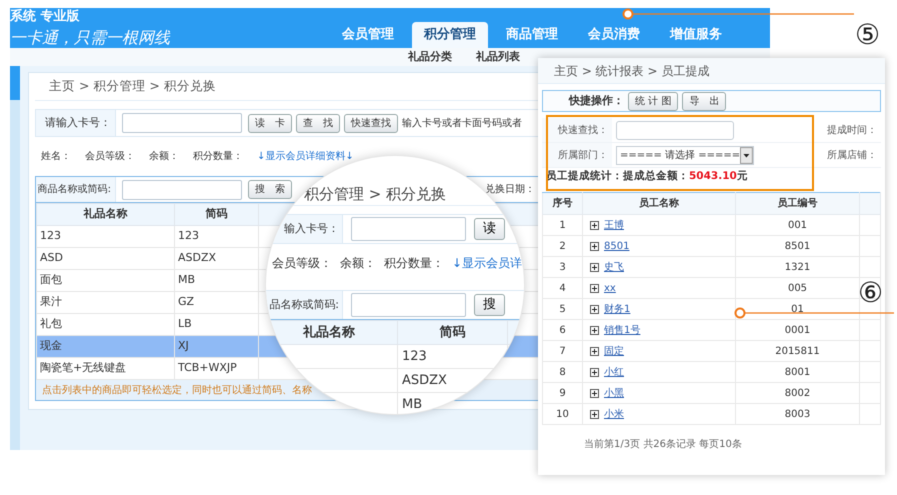  Describe the element at coordinates (216, 347) in the screenshot. I see `table-cell: XJ` at that location.